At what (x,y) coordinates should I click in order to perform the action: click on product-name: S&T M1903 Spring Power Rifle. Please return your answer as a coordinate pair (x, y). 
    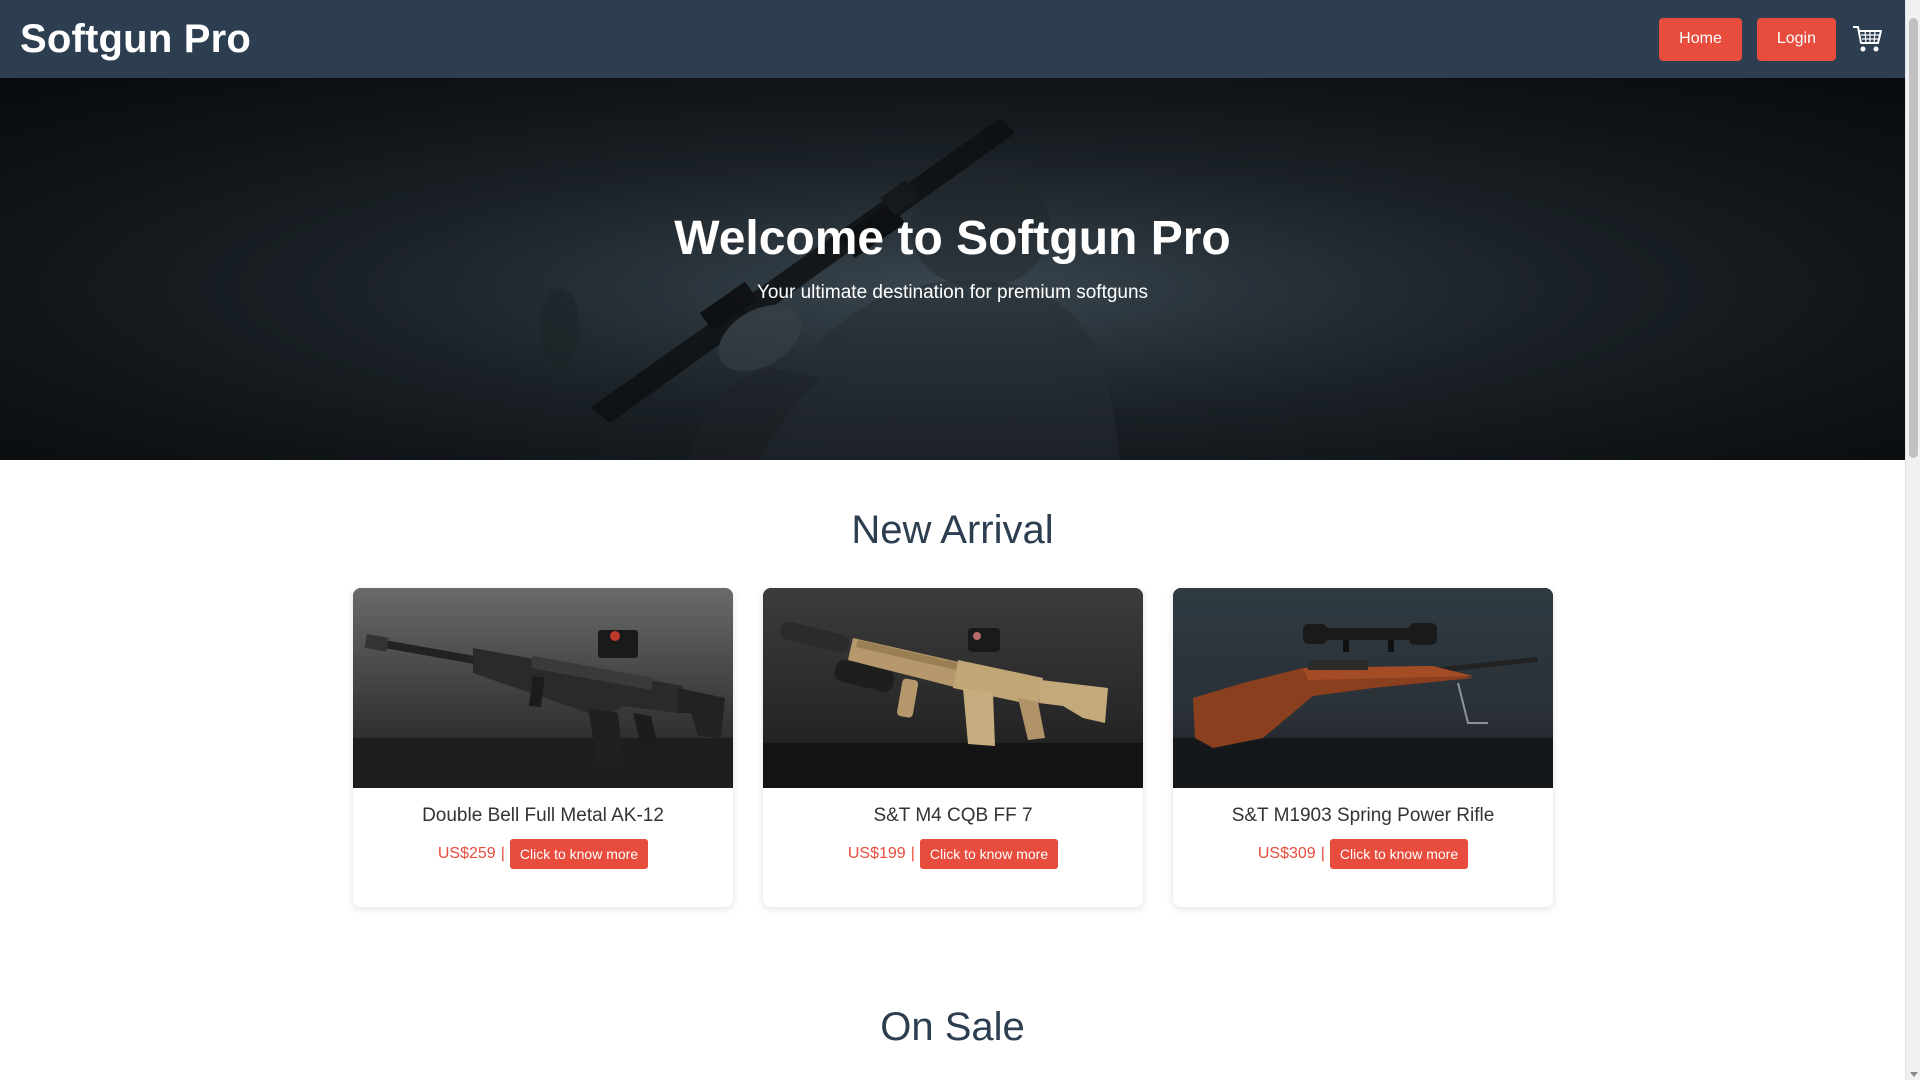
    Looking at the image, I should click on (1363, 815).